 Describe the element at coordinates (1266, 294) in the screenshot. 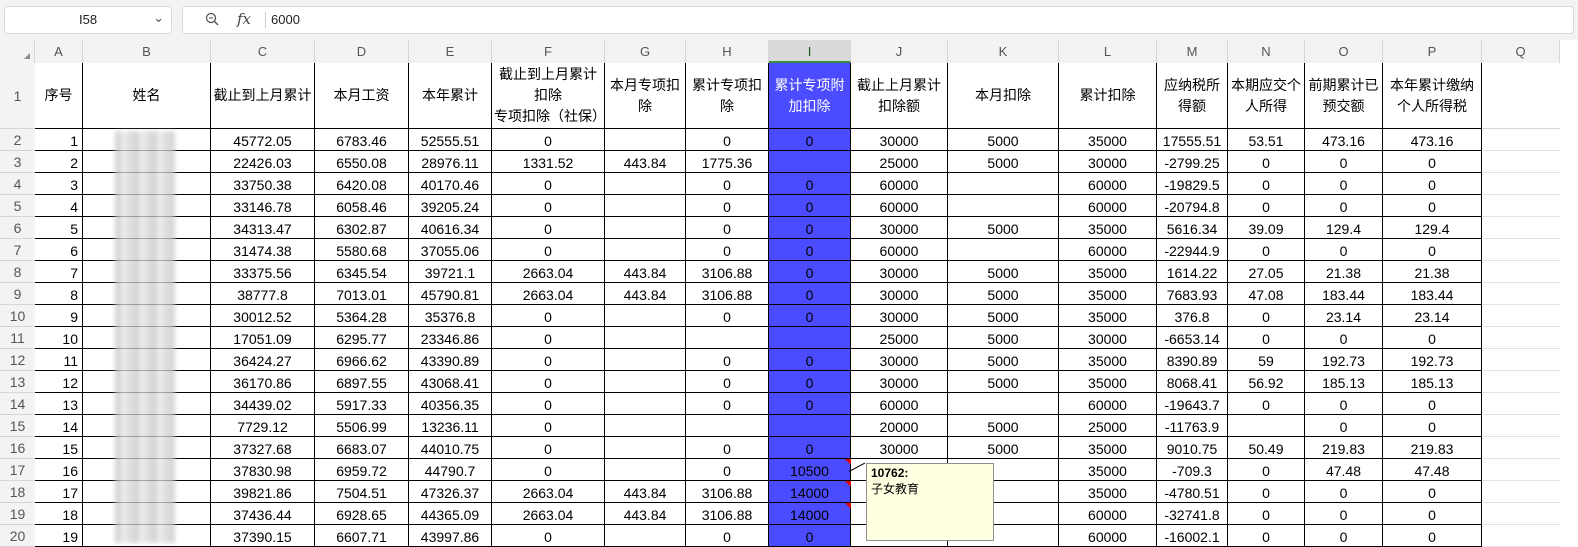

I see `data-cell: 47.08` at that location.